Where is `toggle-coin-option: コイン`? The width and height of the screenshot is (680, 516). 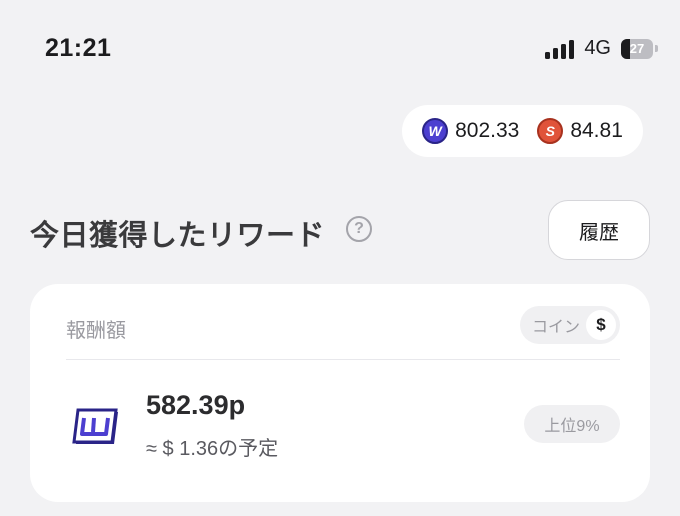
toggle-coin-option: コイン is located at coordinates (556, 325).